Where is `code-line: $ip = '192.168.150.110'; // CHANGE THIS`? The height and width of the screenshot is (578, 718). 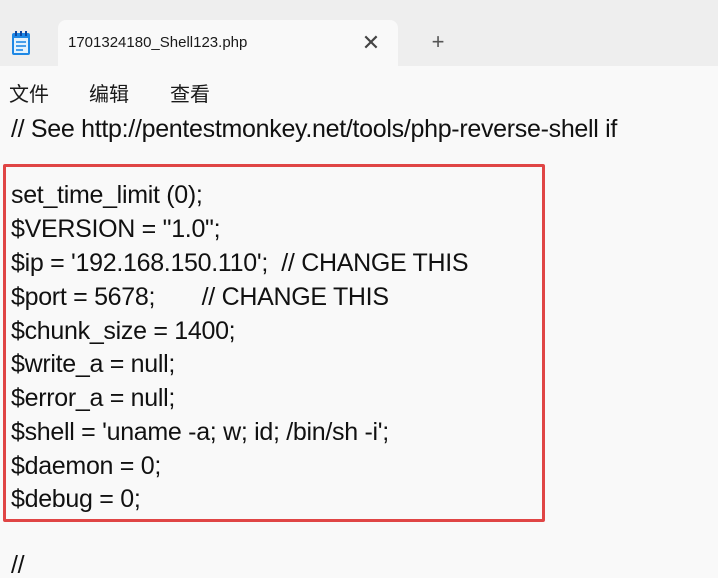
code-line: $ip = '192.168.150.110'; // CHANGE THIS is located at coordinates (240, 263).